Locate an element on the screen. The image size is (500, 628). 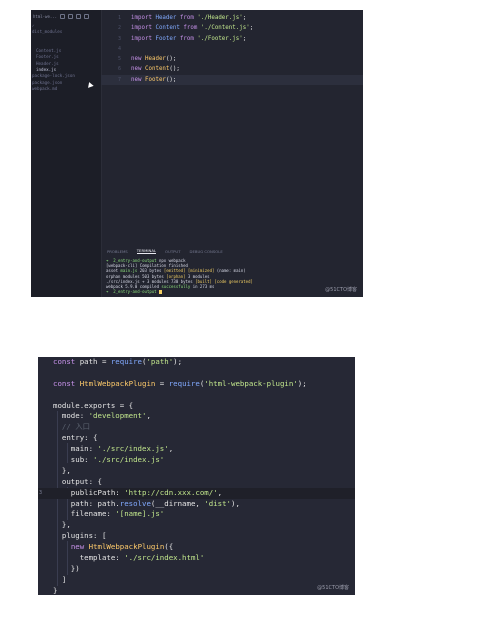
refresh-icon is located at coordinates (79, 16).